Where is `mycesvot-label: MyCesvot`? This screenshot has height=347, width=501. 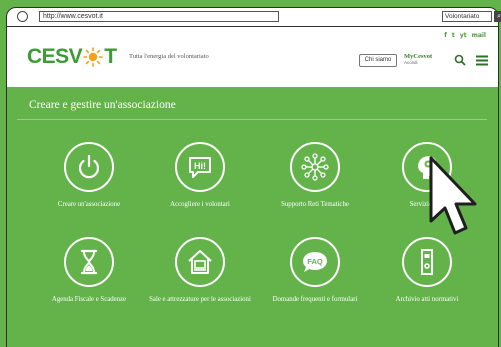 mycesvot-label: MyCesvot is located at coordinates (418, 56).